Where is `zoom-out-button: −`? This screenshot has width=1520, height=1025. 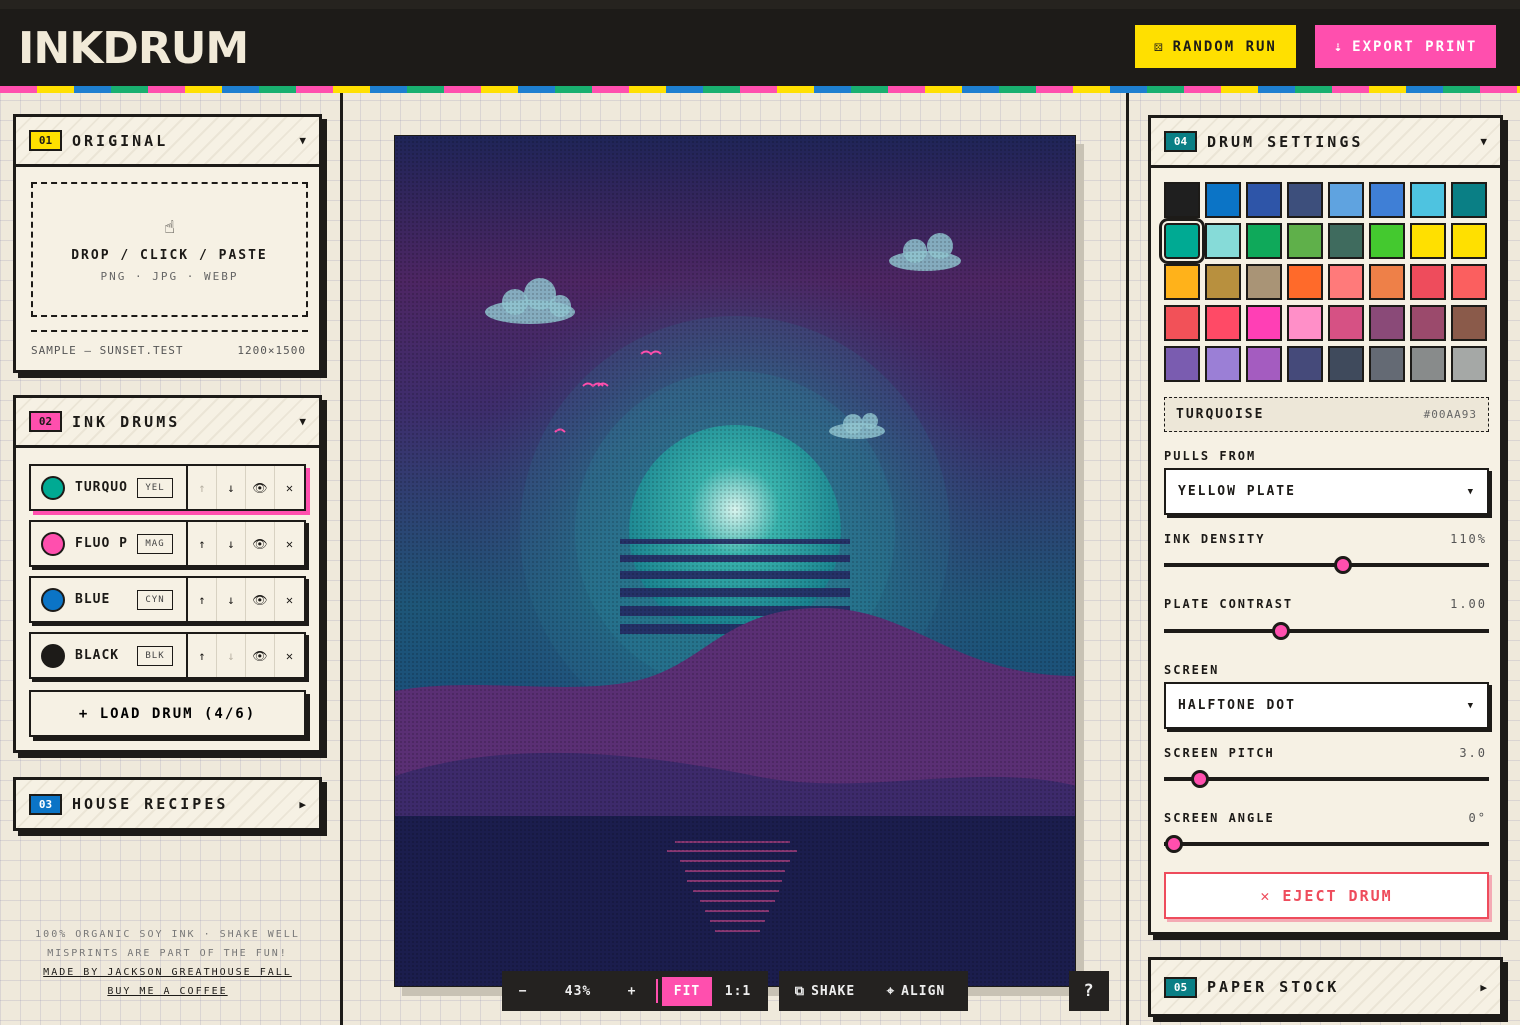 zoom-out-button: − is located at coordinates (523, 991).